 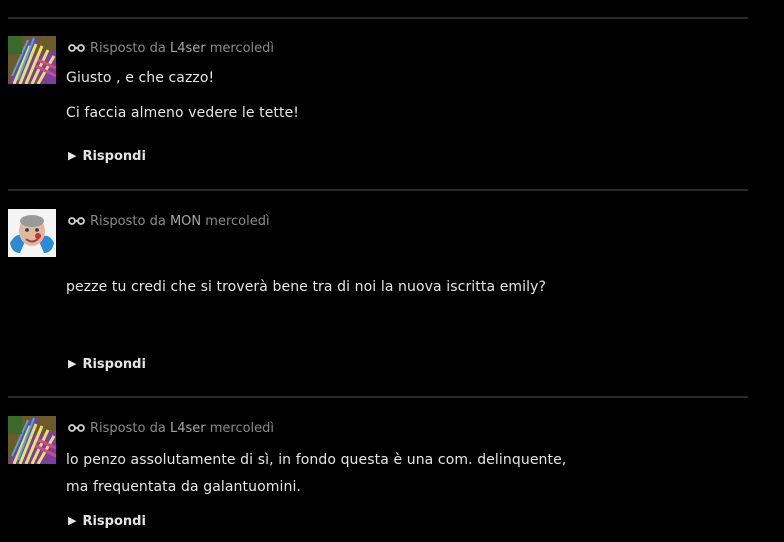 I want to click on face-avatar-icon, so click(x=32, y=233).